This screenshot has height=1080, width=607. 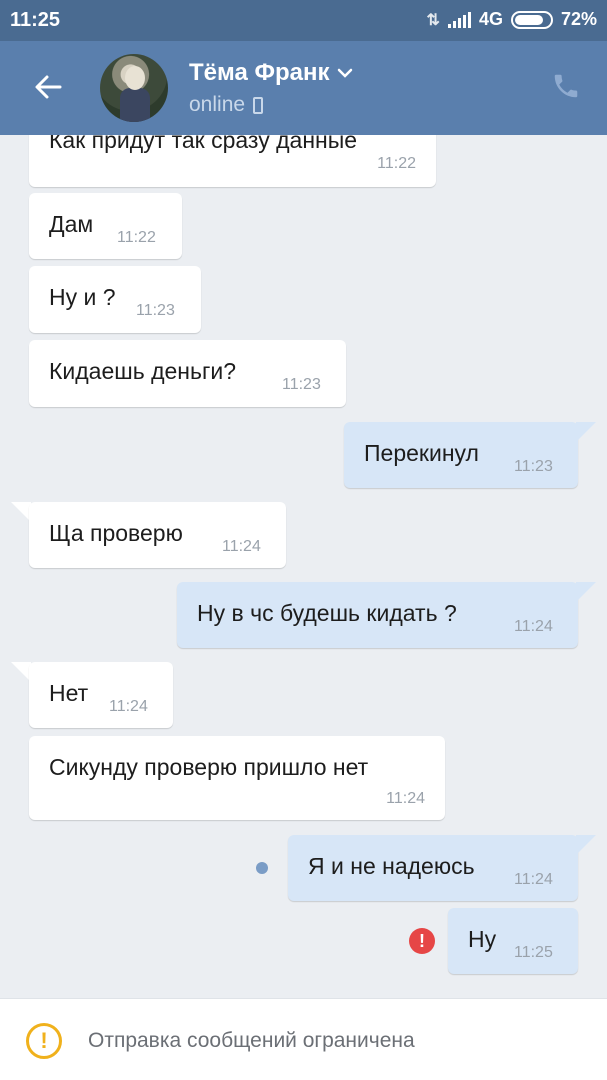 I want to click on message-out: Перекинул 11:23, so click(x=461, y=455).